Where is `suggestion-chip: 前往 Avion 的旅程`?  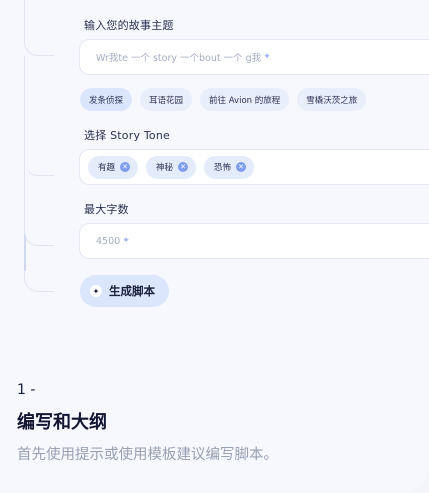
suggestion-chip: 前往 Avion 的旅程 is located at coordinates (245, 99).